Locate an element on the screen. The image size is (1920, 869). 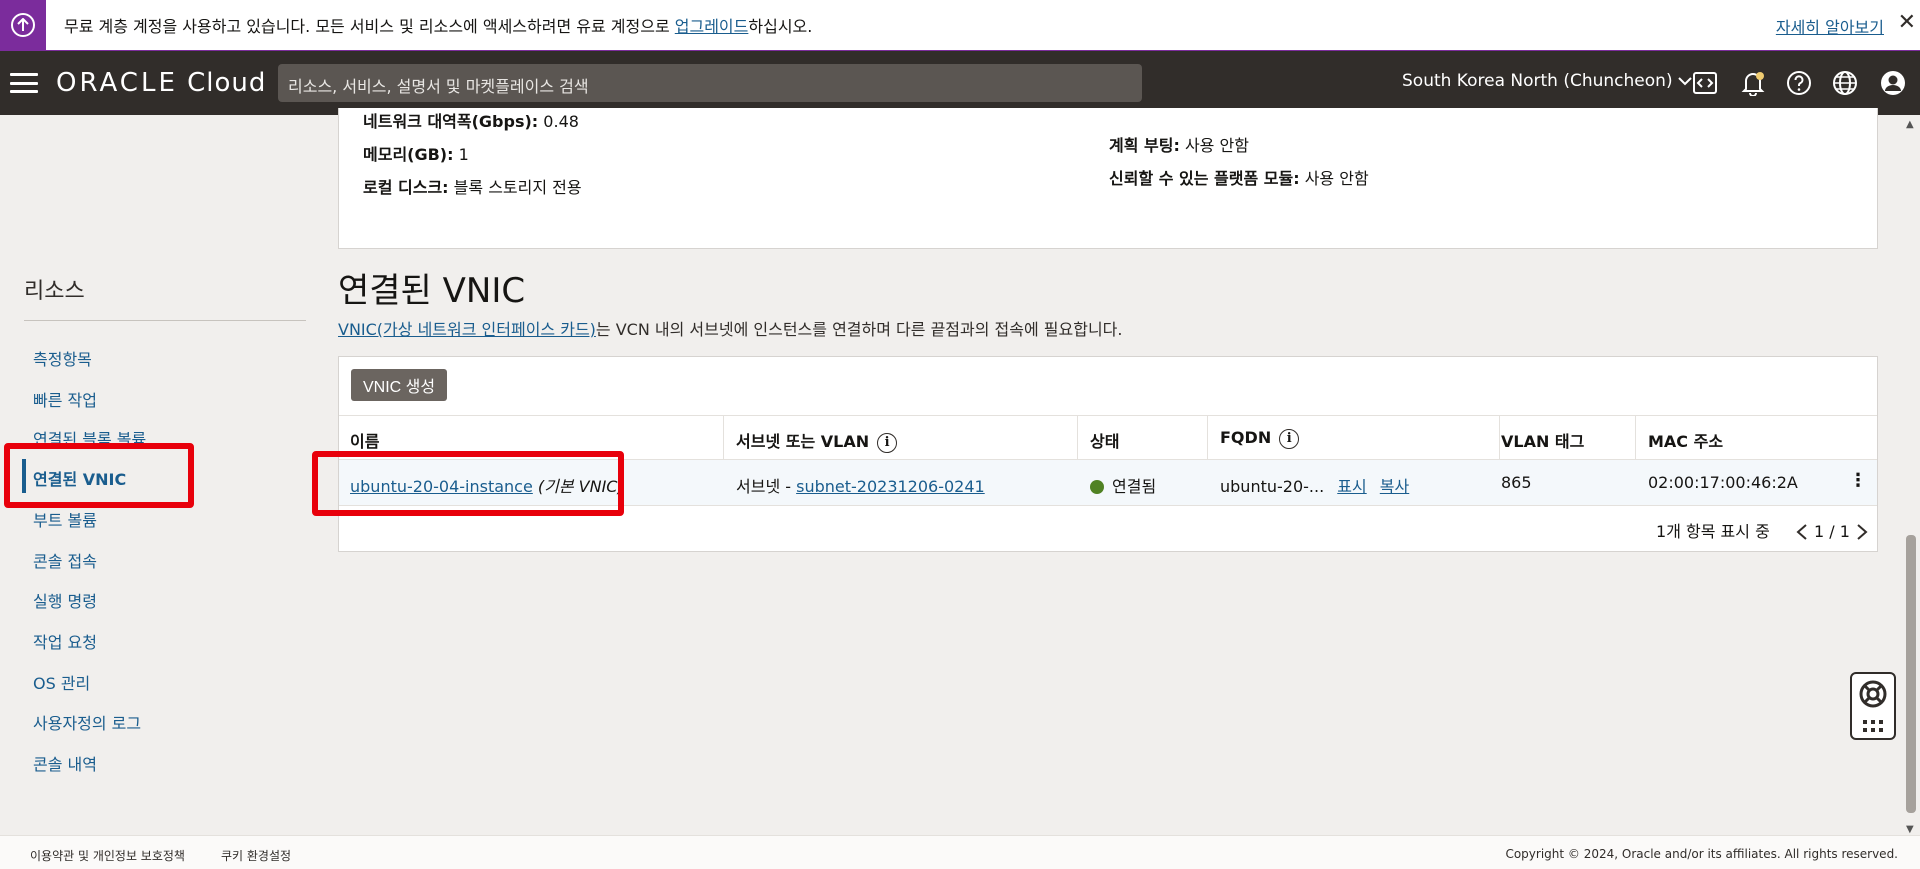
col-name: 이름 is located at coordinates (365, 441).